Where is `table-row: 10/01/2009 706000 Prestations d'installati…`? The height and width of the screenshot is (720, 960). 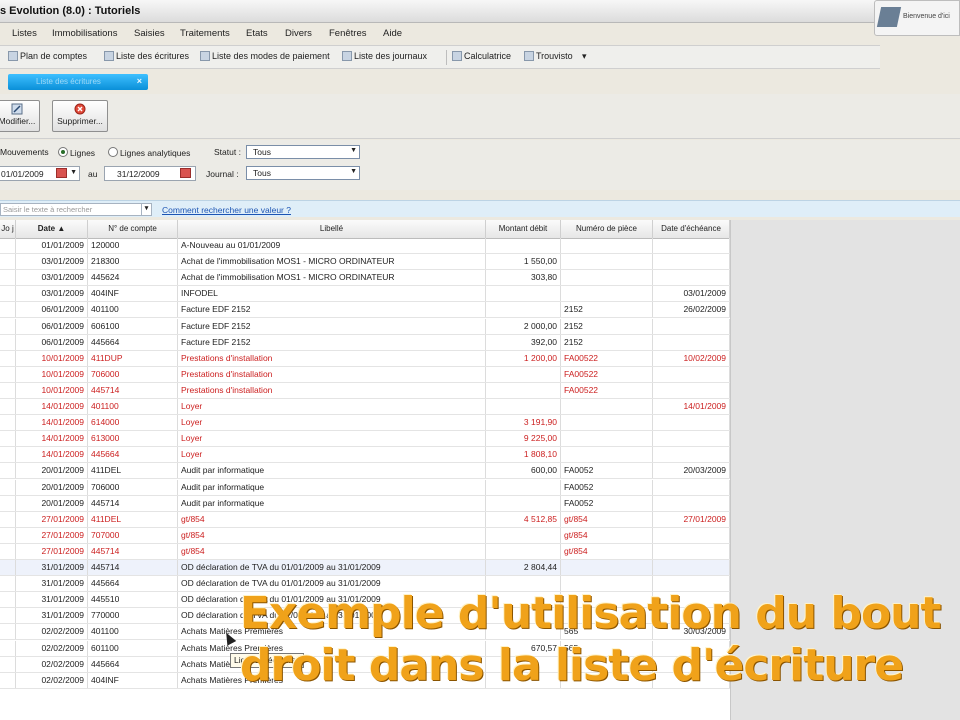 table-row: 10/01/2009 706000 Prestations d'installati… is located at coordinates (365, 374).